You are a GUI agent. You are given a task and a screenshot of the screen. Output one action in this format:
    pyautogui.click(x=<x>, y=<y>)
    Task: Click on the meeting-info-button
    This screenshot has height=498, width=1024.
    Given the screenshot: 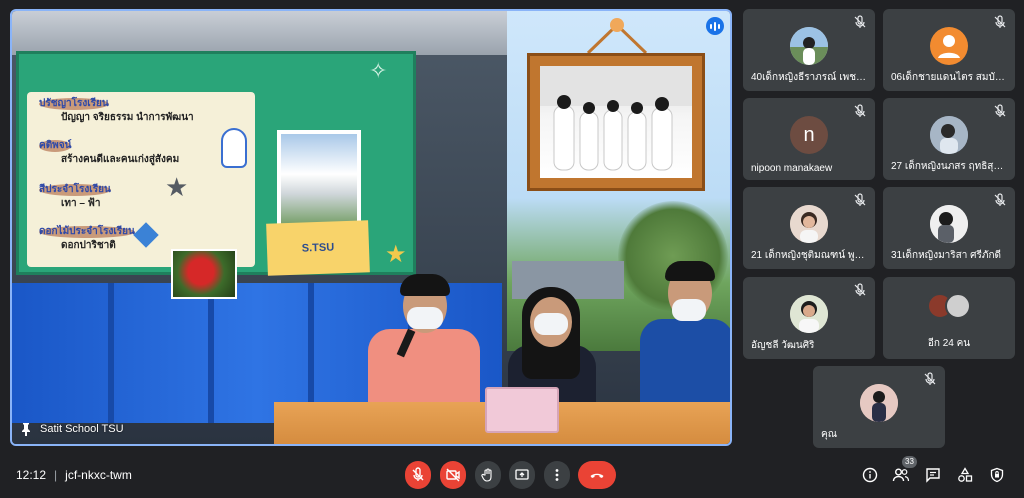 What is the action you would take?
    pyautogui.click(x=870, y=475)
    